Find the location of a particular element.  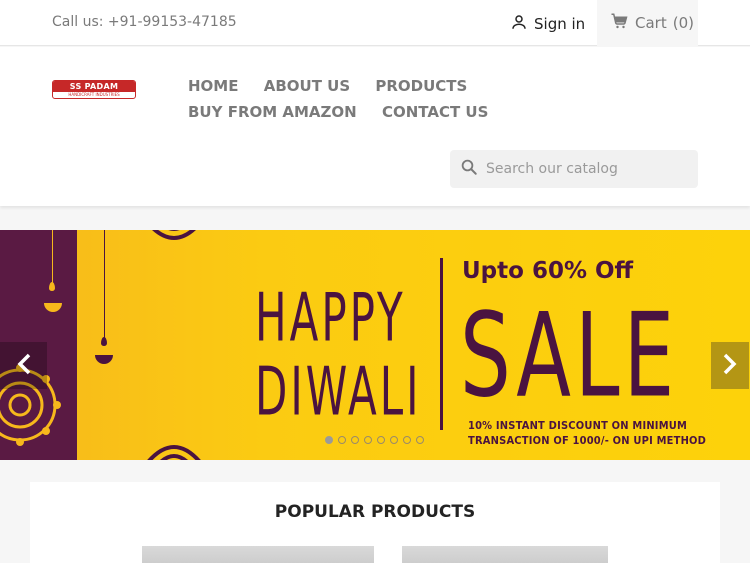

carousel-next-button is located at coordinates (730, 365).